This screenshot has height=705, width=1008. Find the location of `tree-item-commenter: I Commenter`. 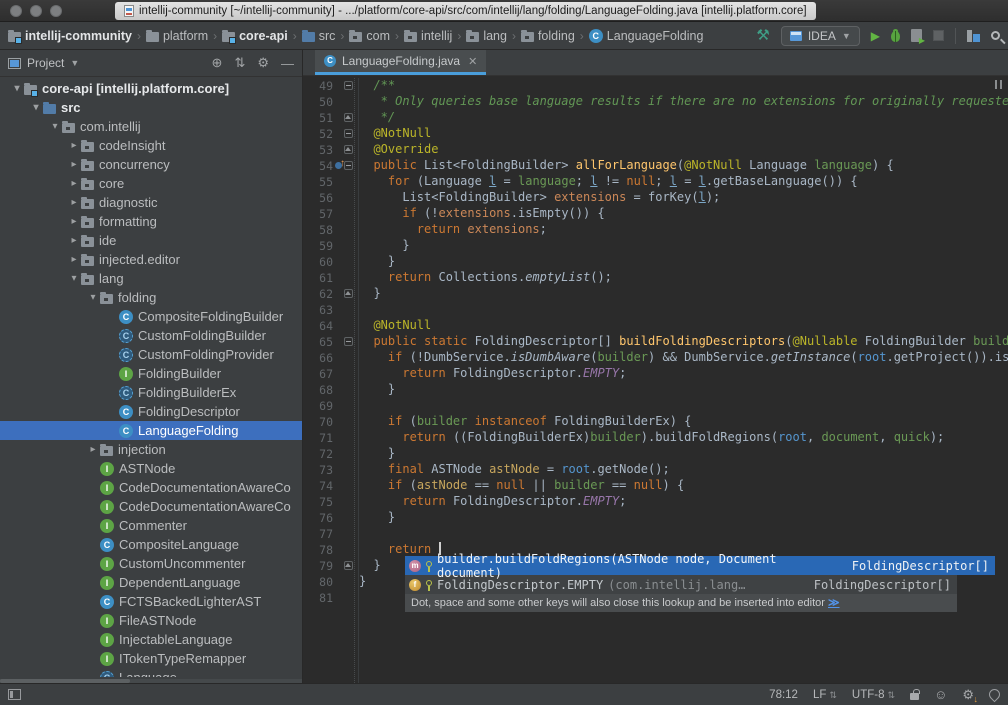

tree-item-commenter: I Commenter is located at coordinates (151, 525).